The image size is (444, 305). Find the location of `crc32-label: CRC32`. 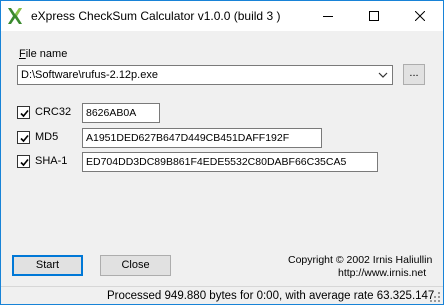

crc32-label: CRC32 is located at coordinates (53, 112).